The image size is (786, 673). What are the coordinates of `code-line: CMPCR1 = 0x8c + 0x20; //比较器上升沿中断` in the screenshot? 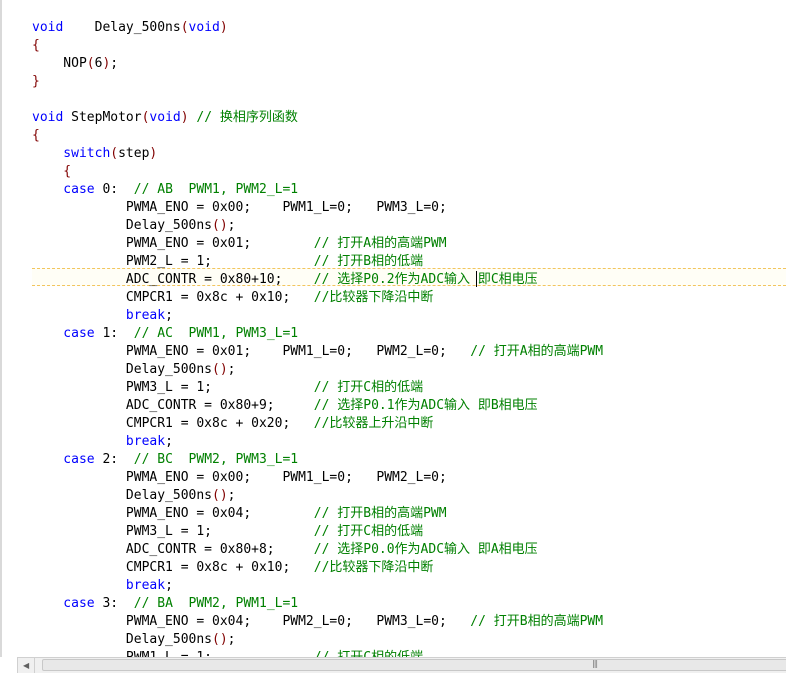 It's located at (233, 424).